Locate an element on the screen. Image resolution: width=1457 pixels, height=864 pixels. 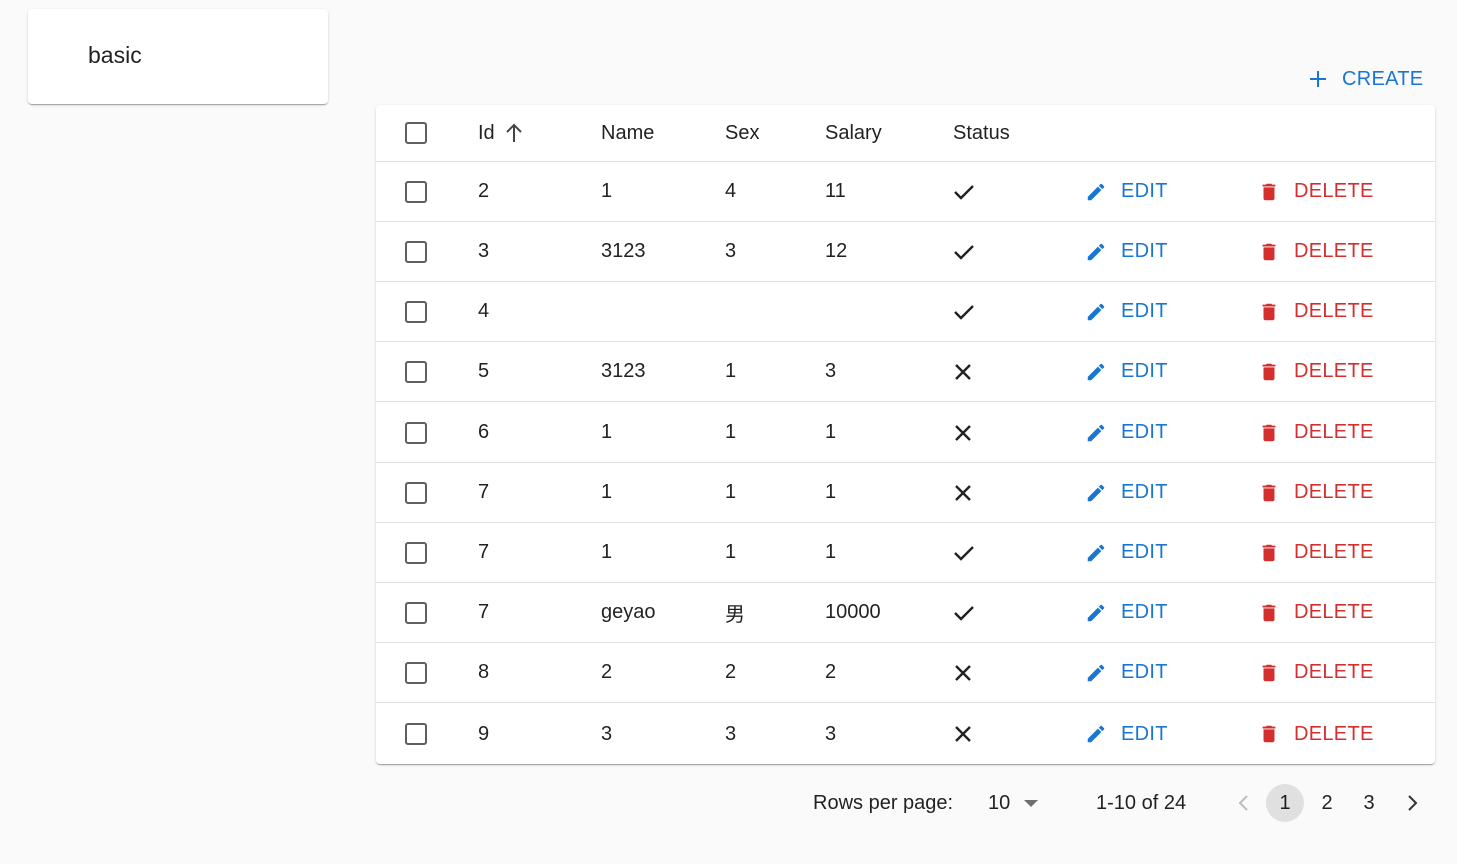
column-header-salary: Salary is located at coordinates (853, 133).